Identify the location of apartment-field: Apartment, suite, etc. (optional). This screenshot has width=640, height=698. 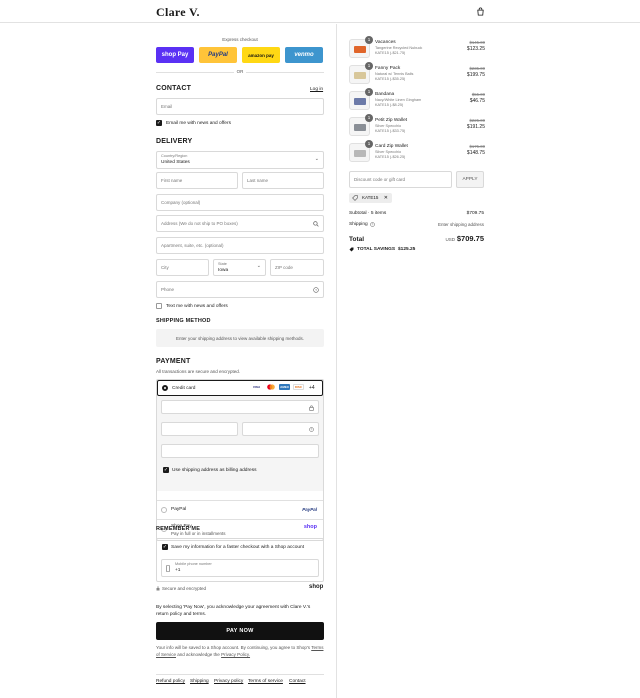
(240, 245).